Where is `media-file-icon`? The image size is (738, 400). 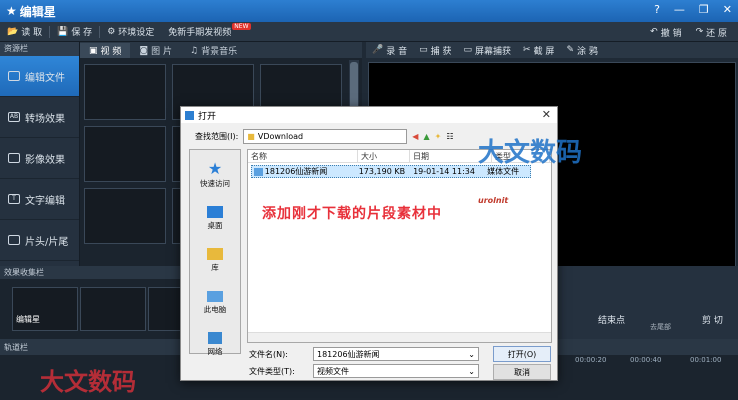 media-file-icon is located at coordinates (258, 171).